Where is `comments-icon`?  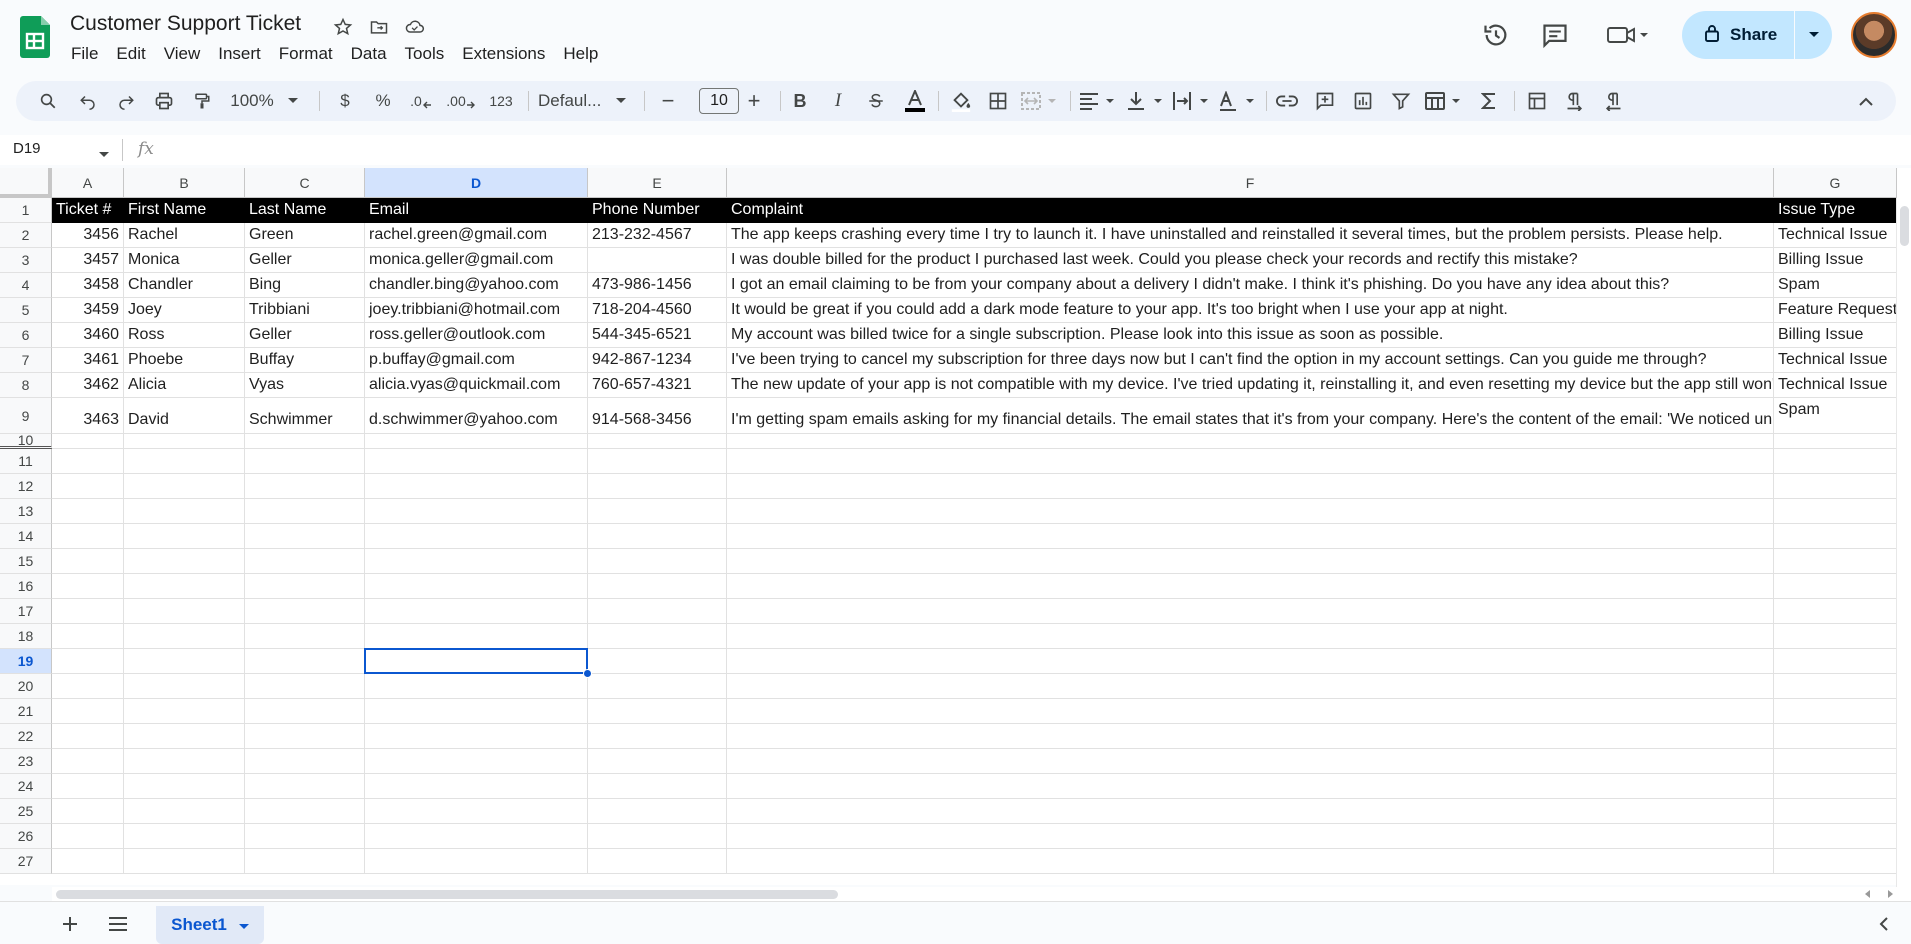 comments-icon is located at coordinates (1555, 35).